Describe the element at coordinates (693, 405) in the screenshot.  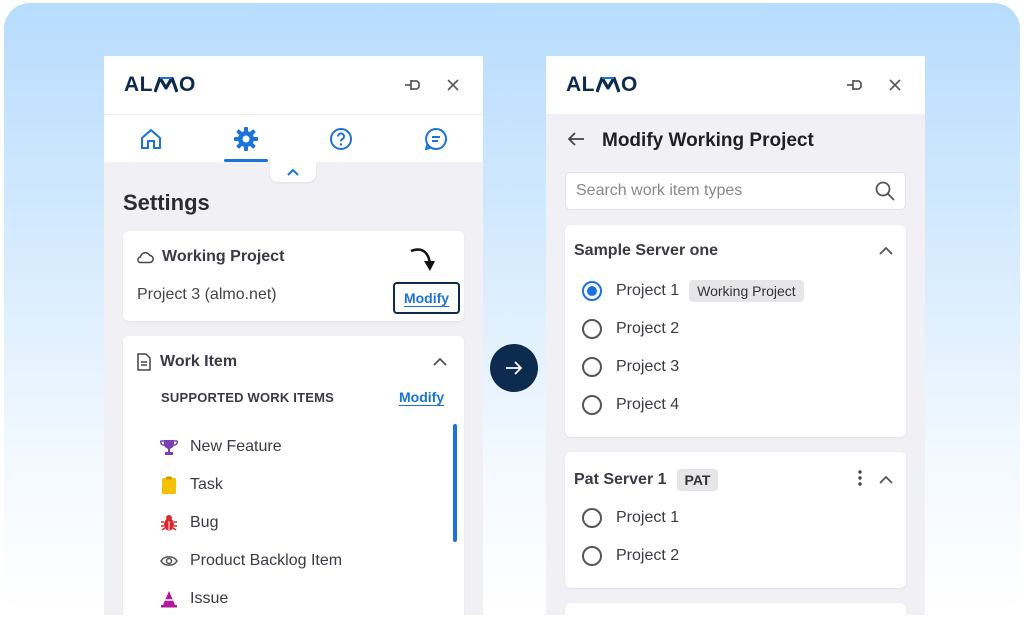
I see `project-option: Project 4` at that location.